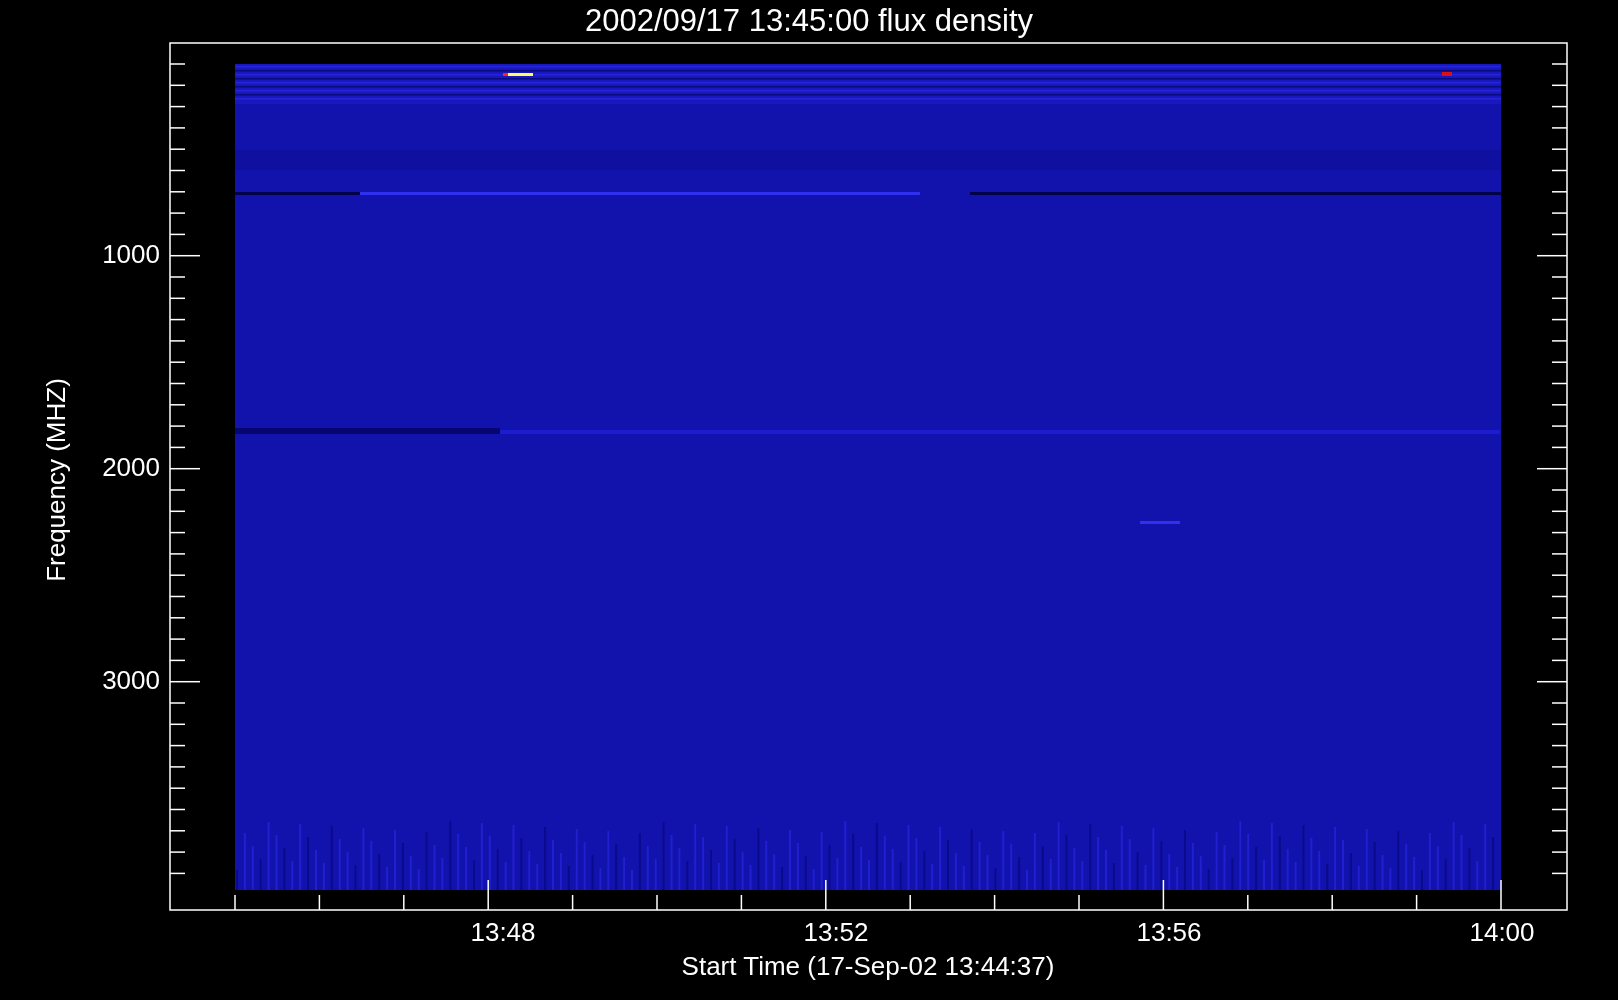 The height and width of the screenshot is (1000, 1618). I want to click on x-tick-label: 13:56, so click(1169, 932).